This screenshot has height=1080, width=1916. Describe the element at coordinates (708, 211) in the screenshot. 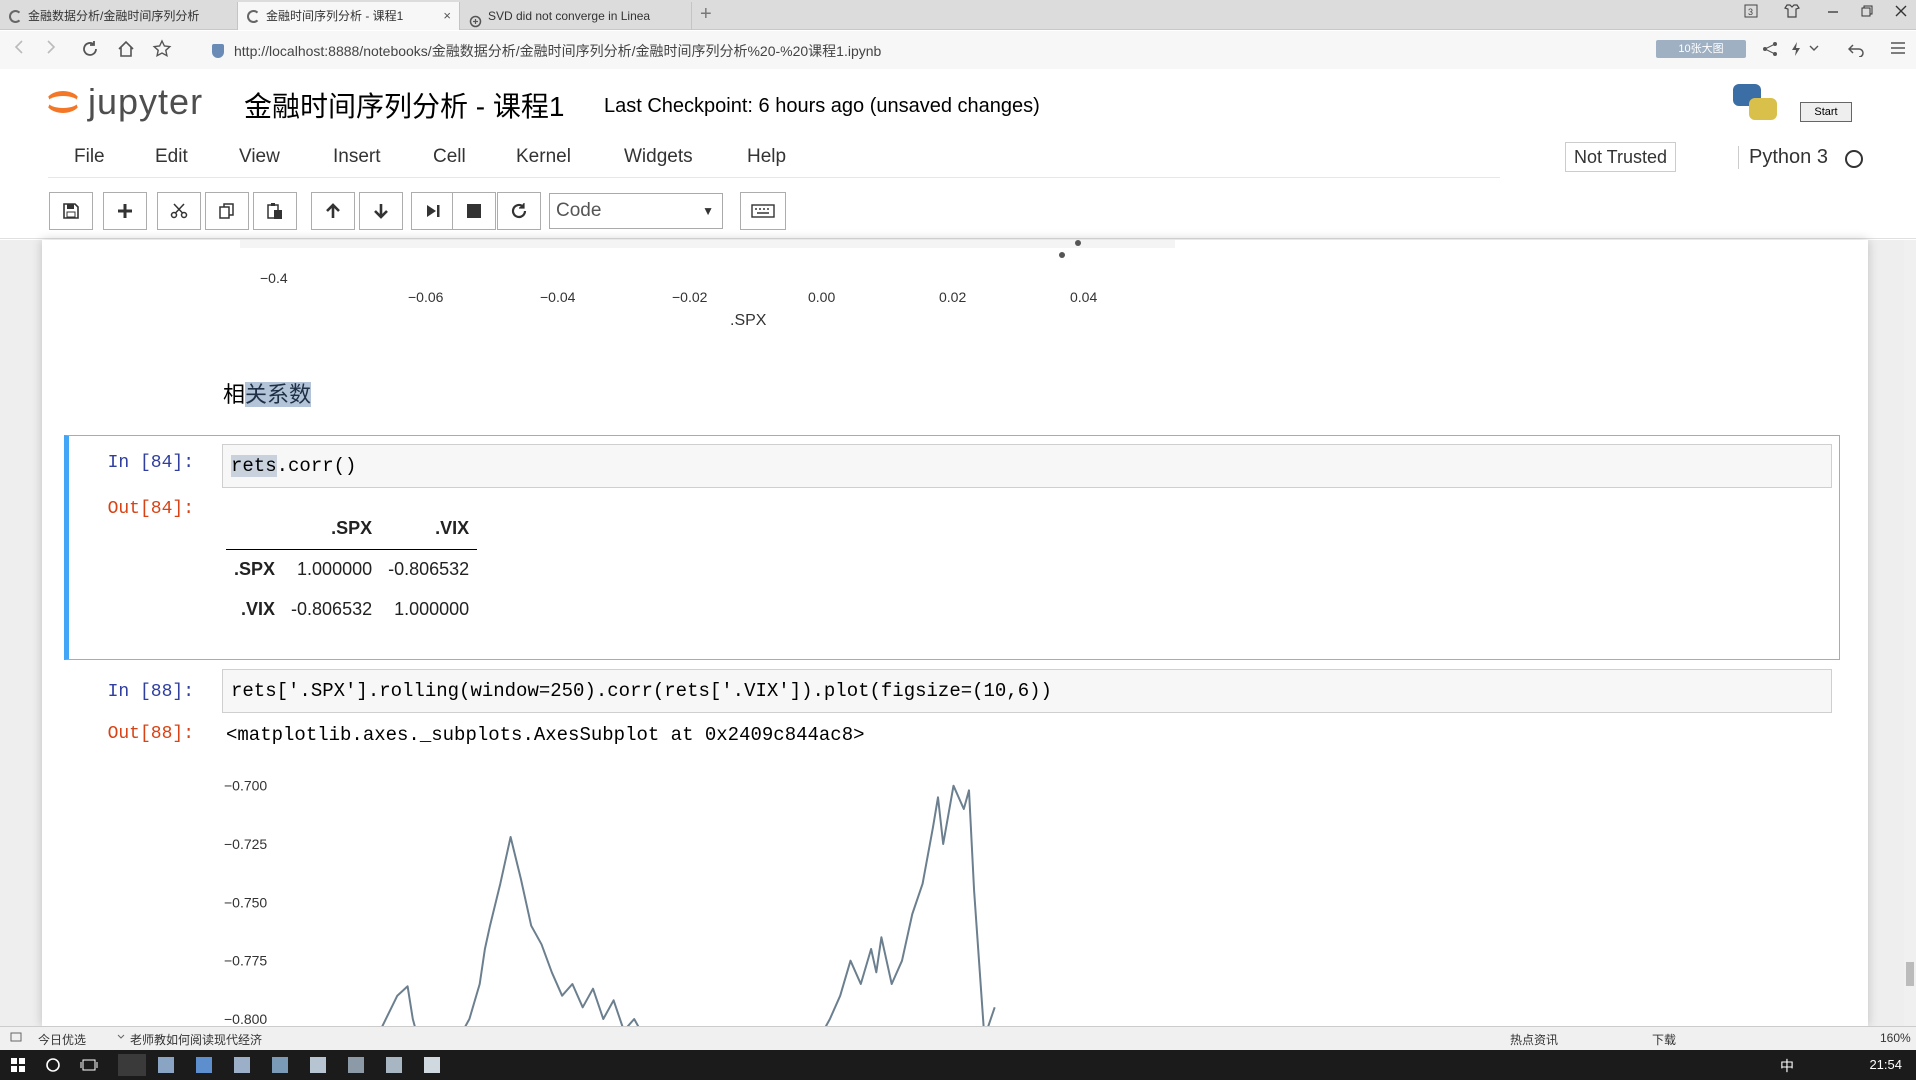

I see `caret-down-icon: ▼` at that location.